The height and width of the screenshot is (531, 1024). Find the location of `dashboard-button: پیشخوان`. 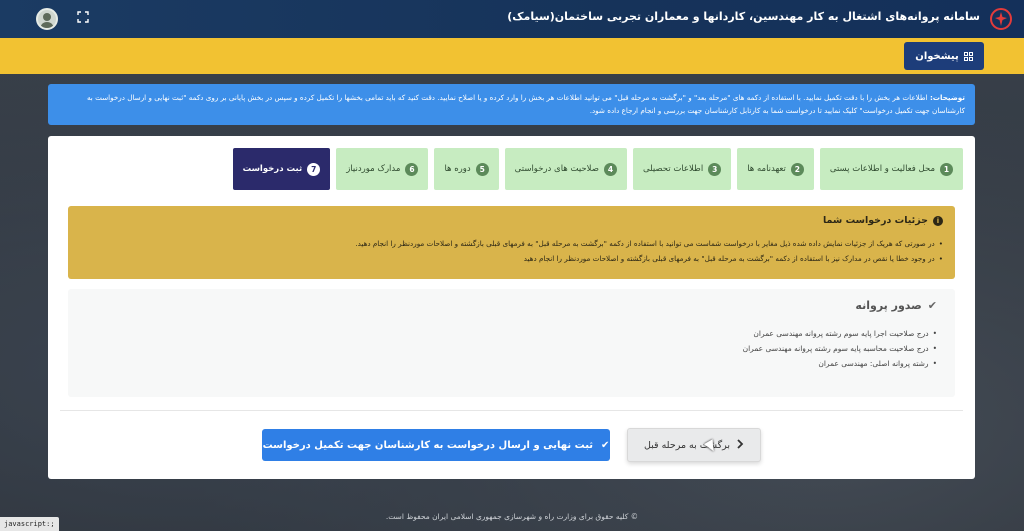

dashboard-button: پیشخوان is located at coordinates (944, 56).